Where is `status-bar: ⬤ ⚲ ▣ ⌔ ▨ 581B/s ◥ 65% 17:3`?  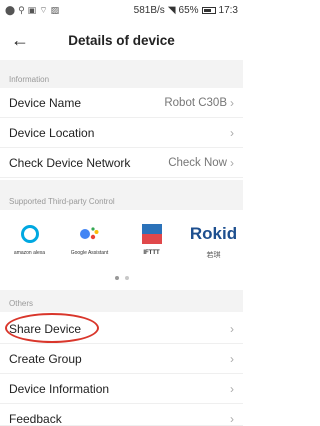
status-bar: ⬤ ⚲ ▣ ⌔ ▨ 581B/s ◥ 65% 17:3 is located at coordinates (121, 10).